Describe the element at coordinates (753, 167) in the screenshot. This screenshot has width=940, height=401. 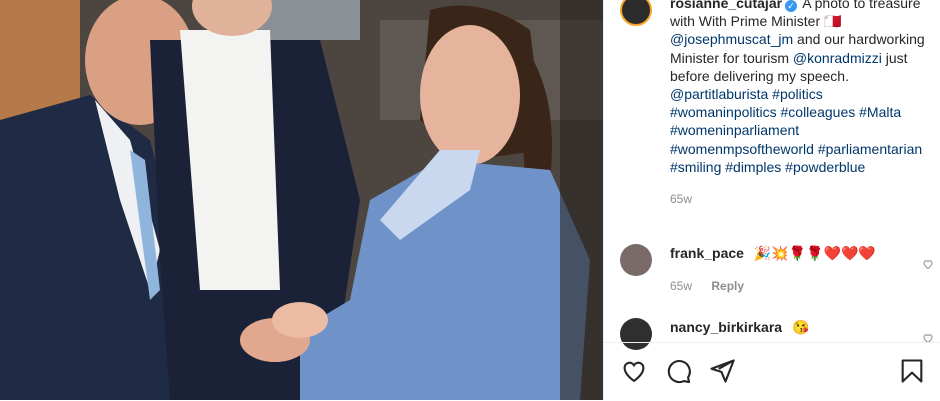
I see `hashtag-link: #dimples` at that location.